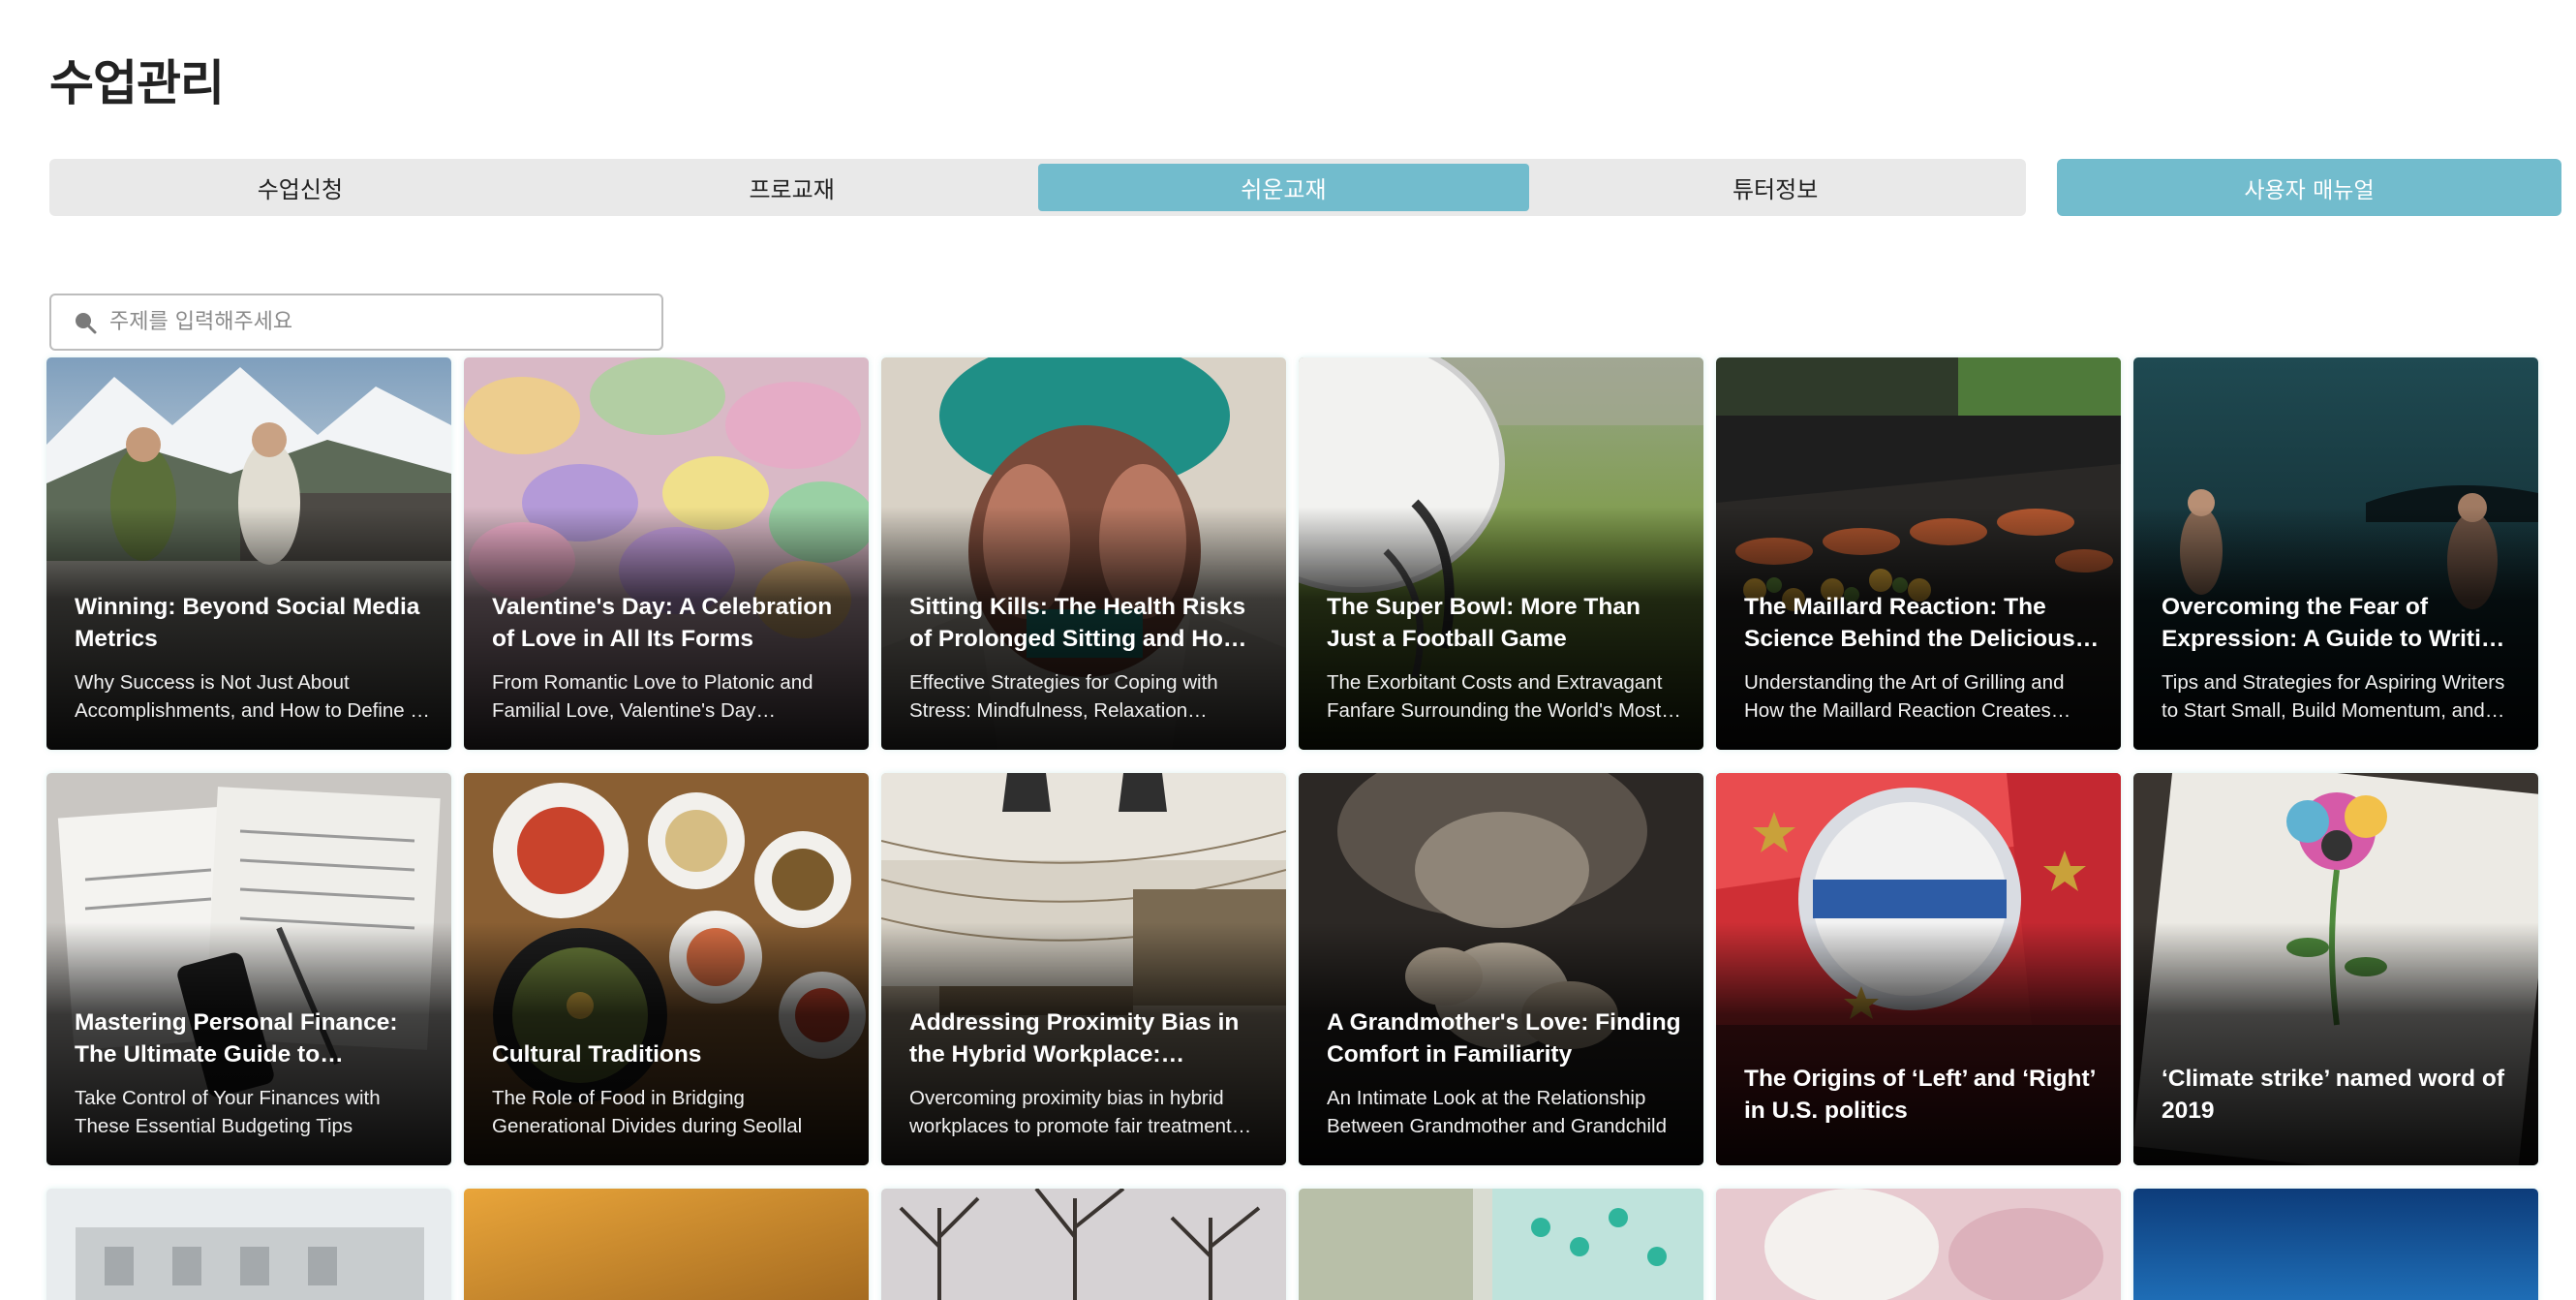 This screenshot has height=1300, width=2576. I want to click on card-text: ‘Climate strike’ named word of 2019, so click(2339, 1095).